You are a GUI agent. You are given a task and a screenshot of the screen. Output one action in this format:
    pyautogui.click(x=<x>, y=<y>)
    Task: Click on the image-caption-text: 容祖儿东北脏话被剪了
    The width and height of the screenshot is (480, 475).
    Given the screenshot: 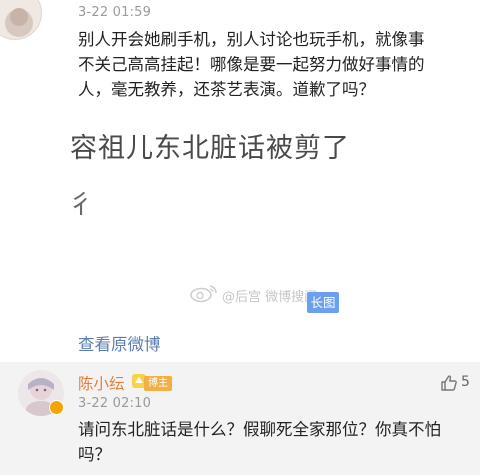 What is the action you would take?
    pyautogui.click(x=210, y=148)
    